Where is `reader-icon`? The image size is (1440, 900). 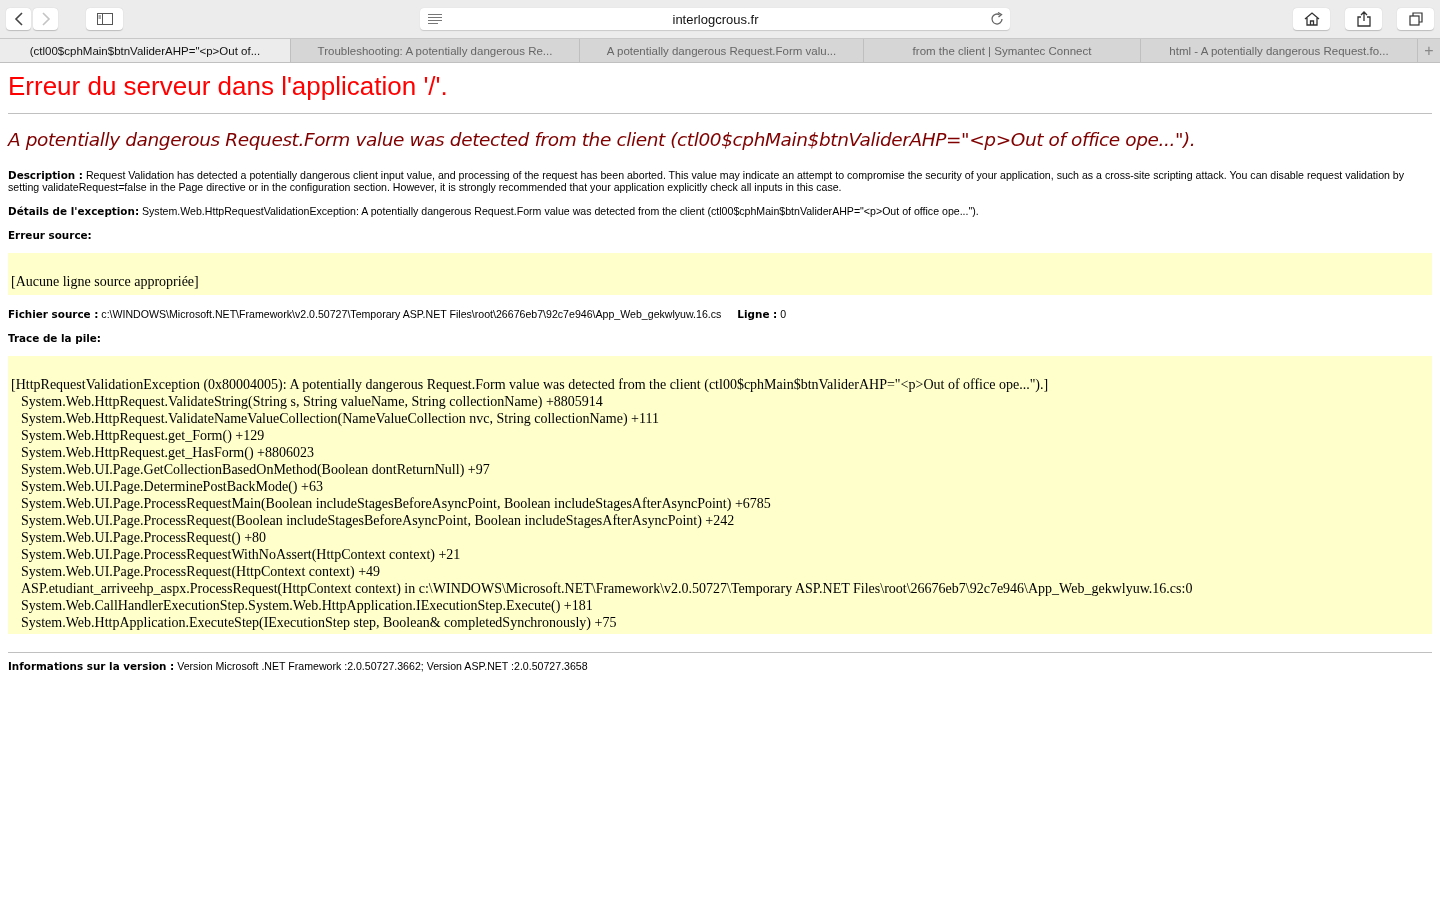
reader-icon is located at coordinates (434, 19).